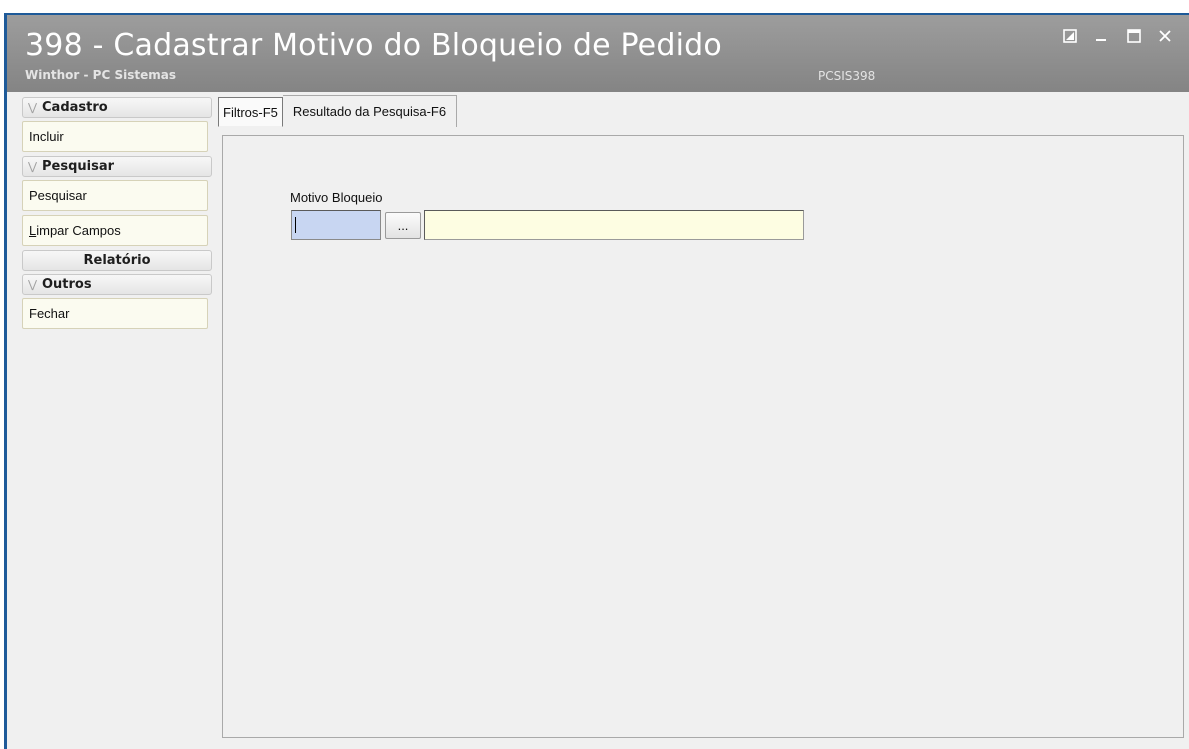 The height and width of the screenshot is (749, 1189). What do you see at coordinates (117, 166) in the screenshot?
I see `group-header-pesquisar: ⋁ Pesquisar` at bounding box center [117, 166].